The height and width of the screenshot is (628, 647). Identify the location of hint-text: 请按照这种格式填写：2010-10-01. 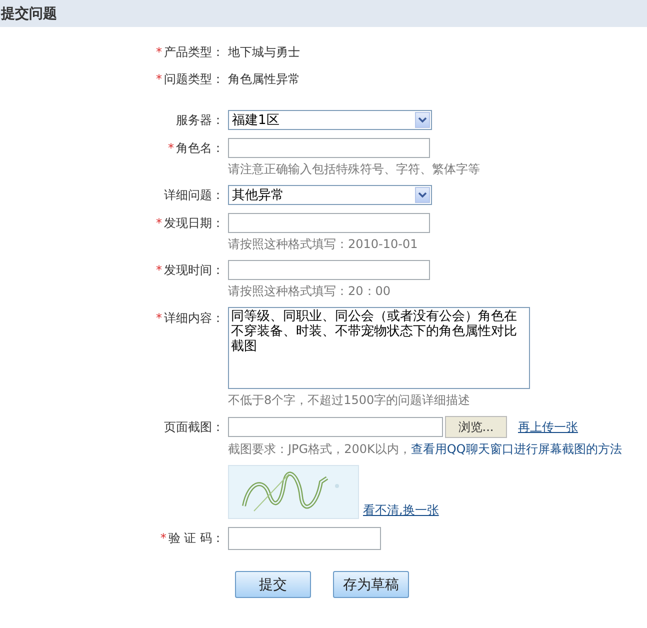
(323, 244).